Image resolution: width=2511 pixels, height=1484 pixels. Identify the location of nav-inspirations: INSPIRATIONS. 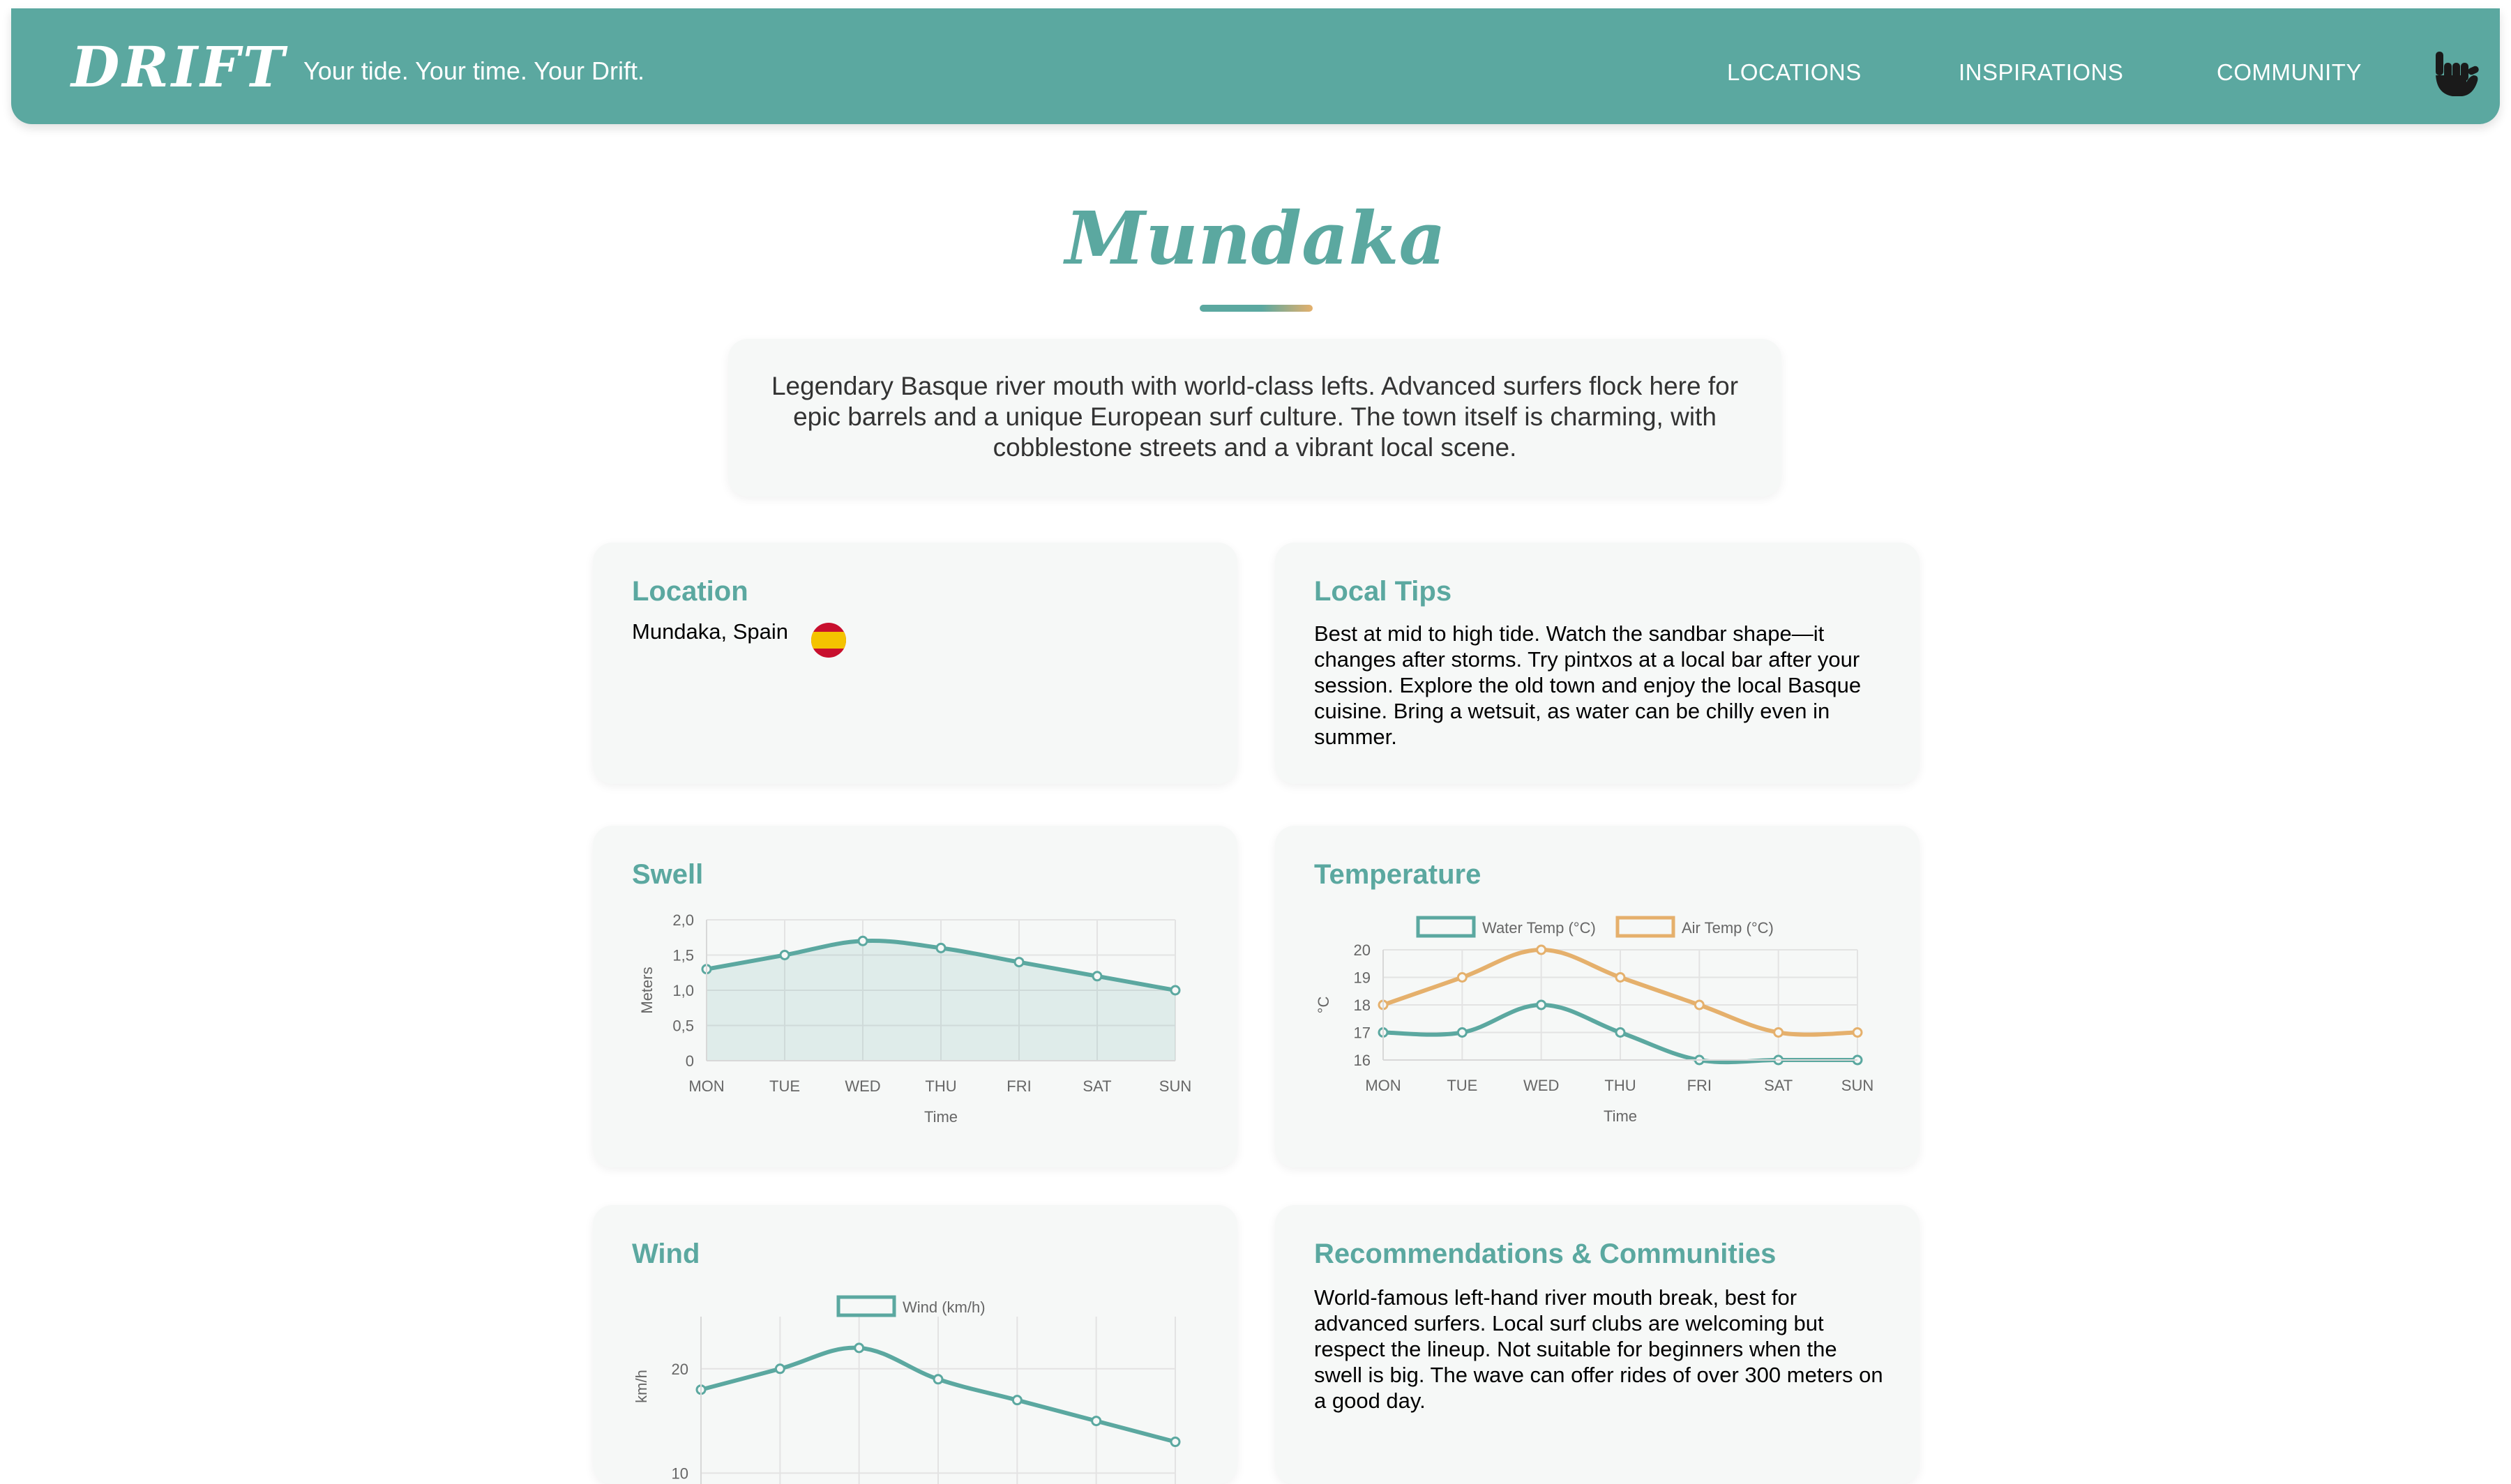
(2041, 72).